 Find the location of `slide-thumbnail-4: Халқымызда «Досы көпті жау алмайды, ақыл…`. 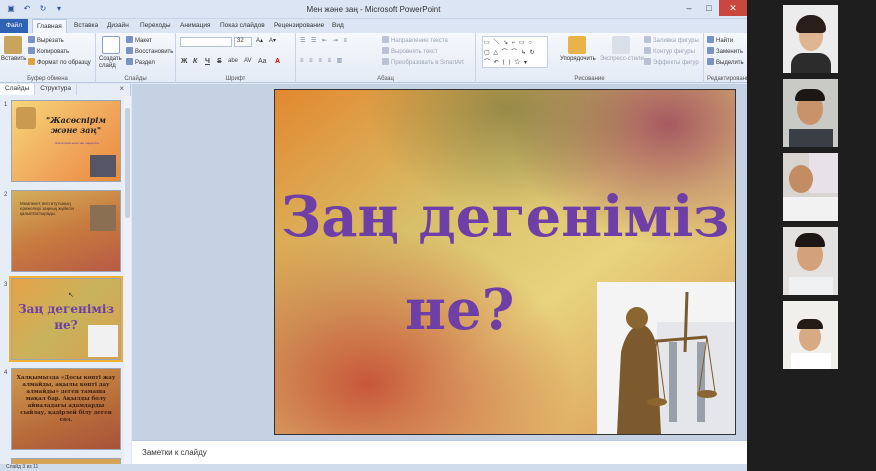

slide-thumbnail-4: Халқымызда «Досы көпті жау алмайды, ақыл… is located at coordinates (66, 409).